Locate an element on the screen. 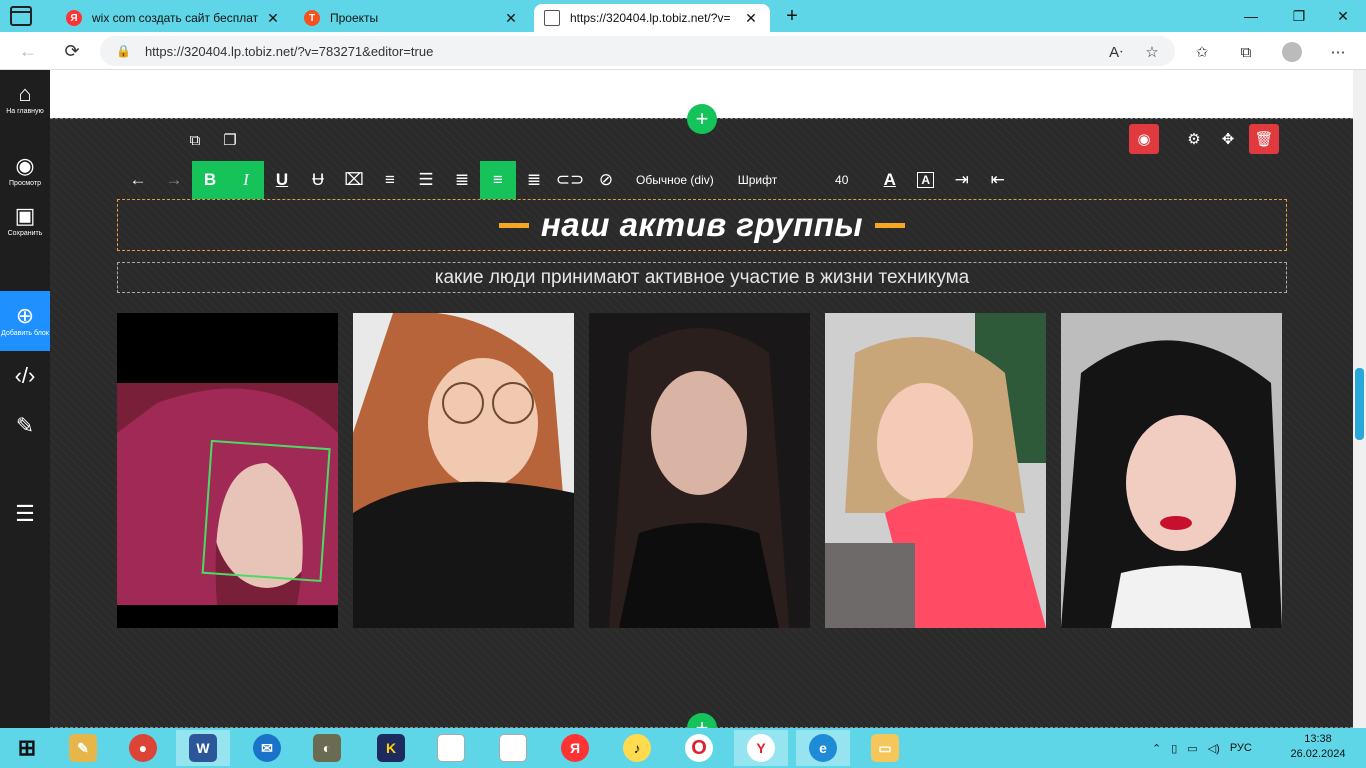  align-right-icon: ≣ is located at coordinates (534, 180).